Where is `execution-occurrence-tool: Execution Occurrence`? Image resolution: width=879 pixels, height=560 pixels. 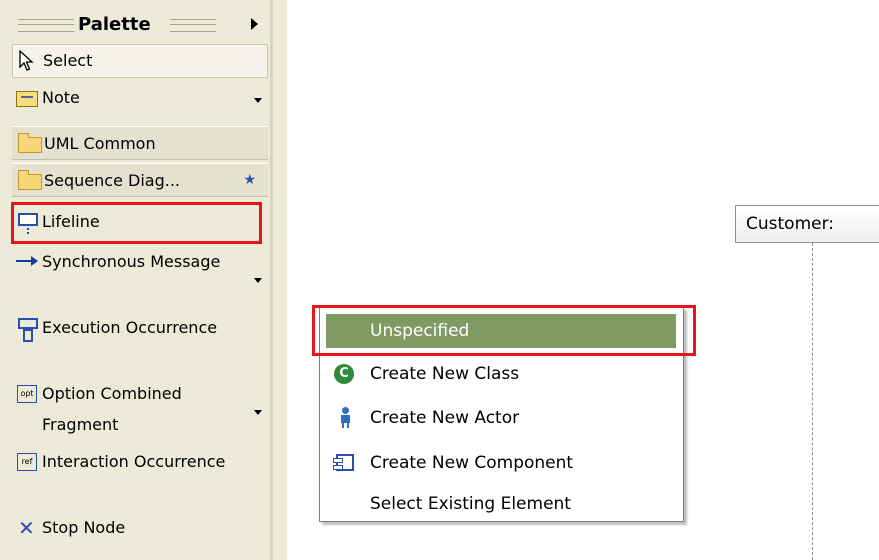 execution-occurrence-tool: Execution Occurrence is located at coordinates (140, 343).